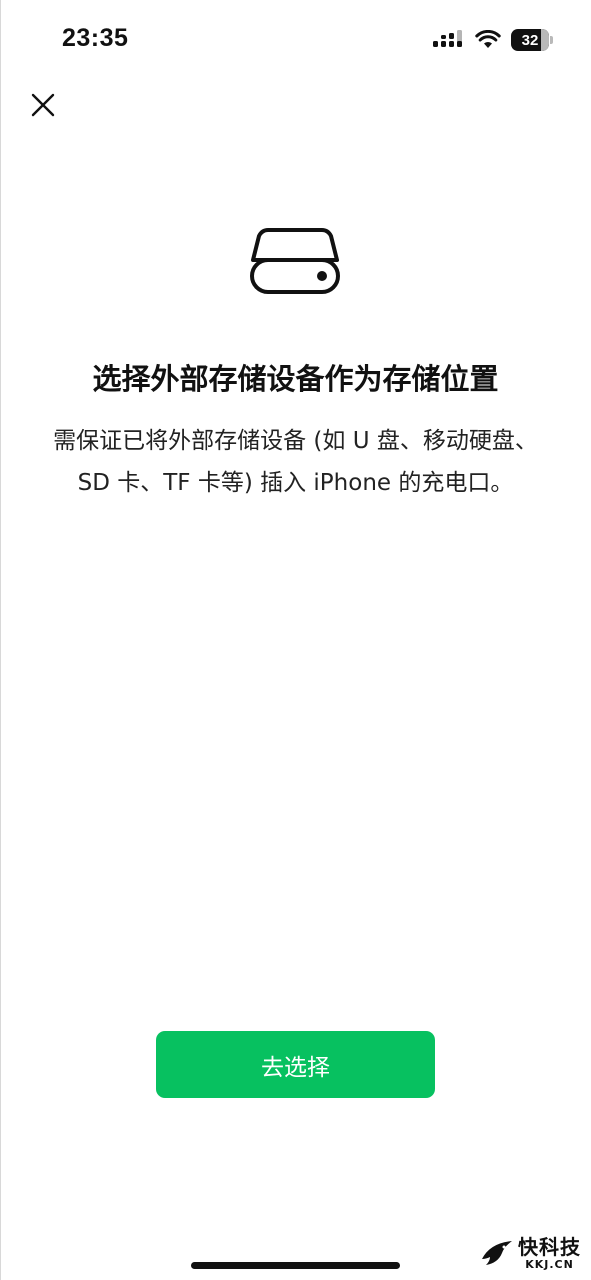 This screenshot has width=591, height=1280. I want to click on page-title: 选择外部存储设备作为存储位置, so click(295, 379).